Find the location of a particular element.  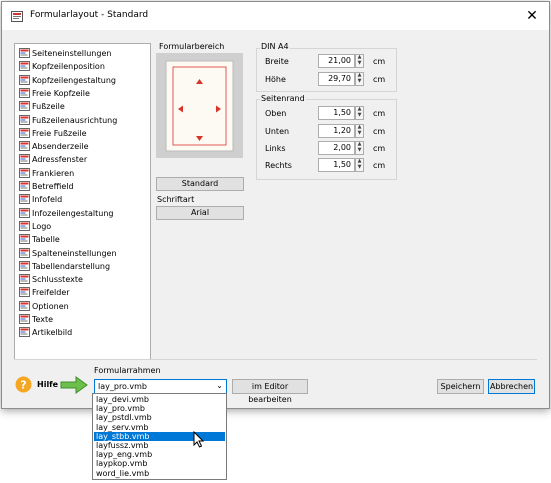

rechts-label: Rechts is located at coordinates (278, 165).